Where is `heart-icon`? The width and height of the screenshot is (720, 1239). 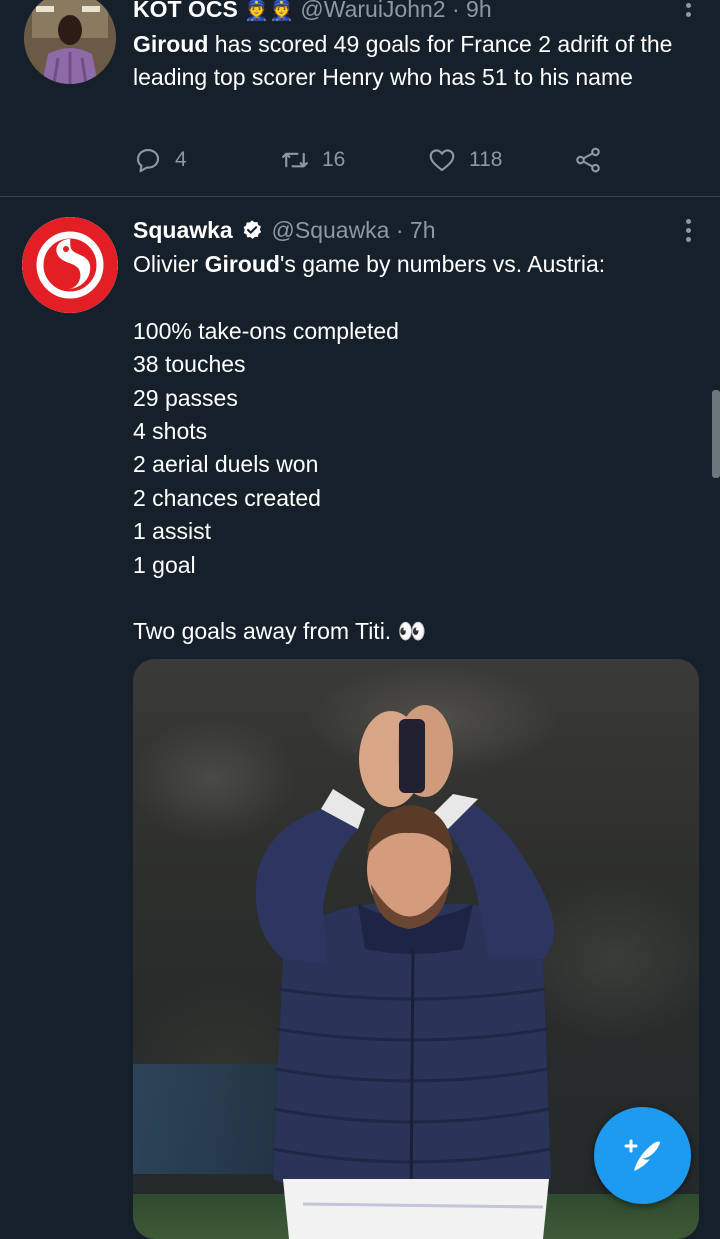 heart-icon is located at coordinates (442, 160).